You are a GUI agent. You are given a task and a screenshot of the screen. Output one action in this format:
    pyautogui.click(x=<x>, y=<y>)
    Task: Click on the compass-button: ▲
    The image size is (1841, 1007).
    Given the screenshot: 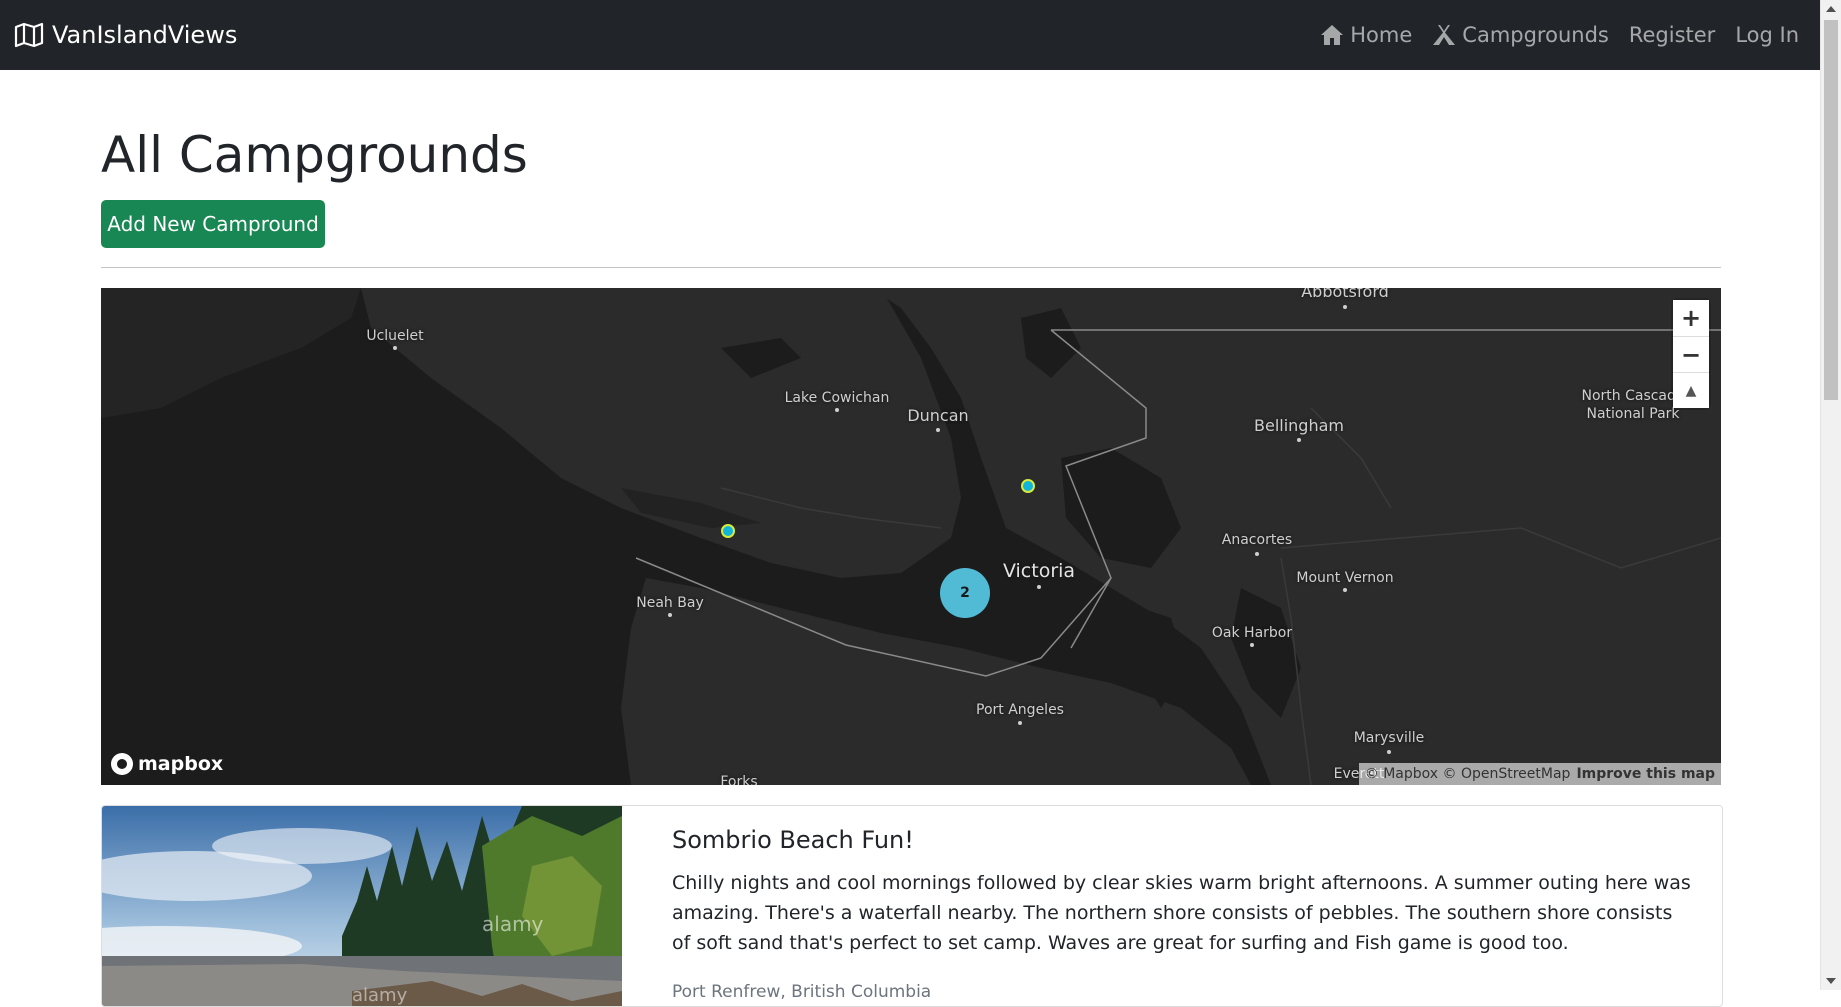 What is the action you would take?
    pyautogui.click(x=1691, y=390)
    